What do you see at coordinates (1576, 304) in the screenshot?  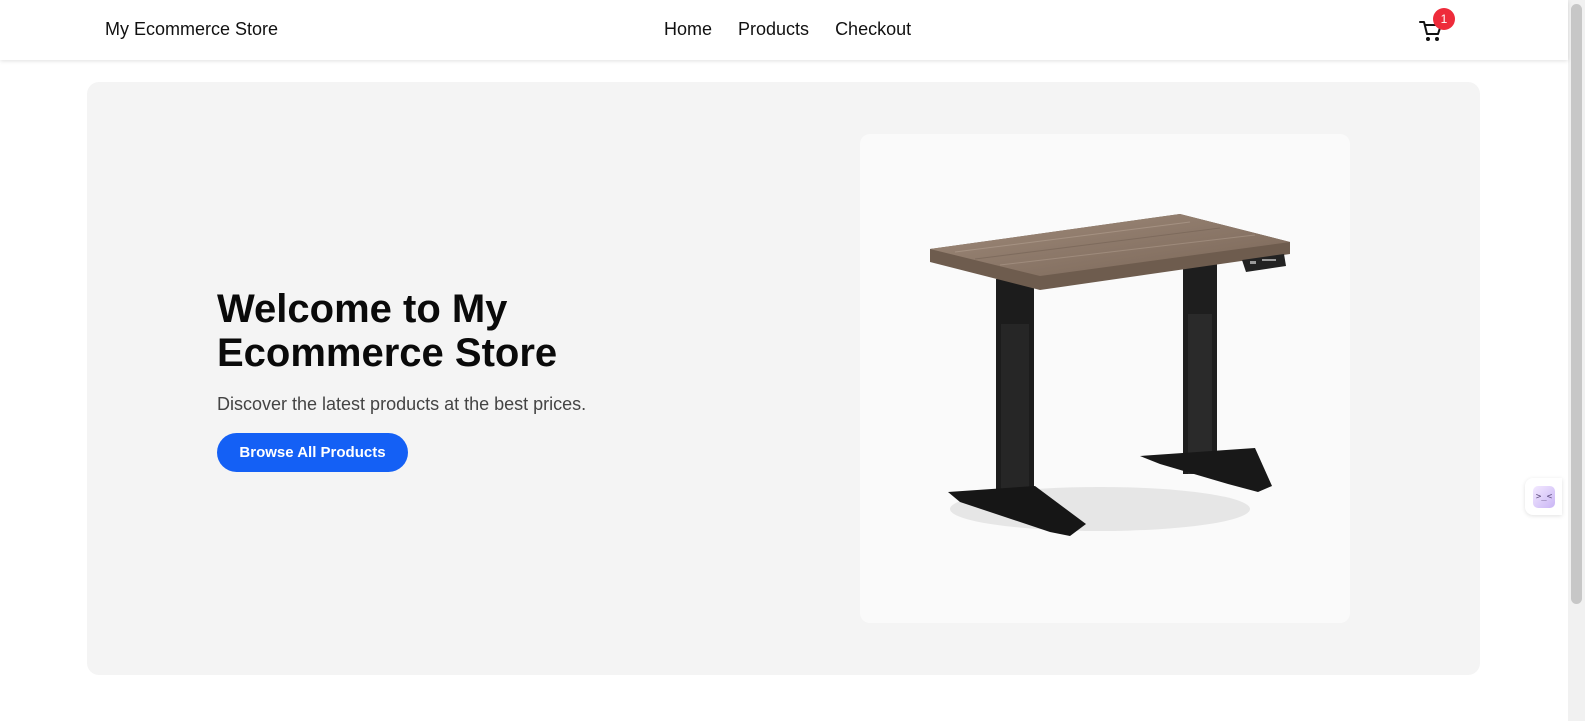 I see `page-scrollbar-thumb` at bounding box center [1576, 304].